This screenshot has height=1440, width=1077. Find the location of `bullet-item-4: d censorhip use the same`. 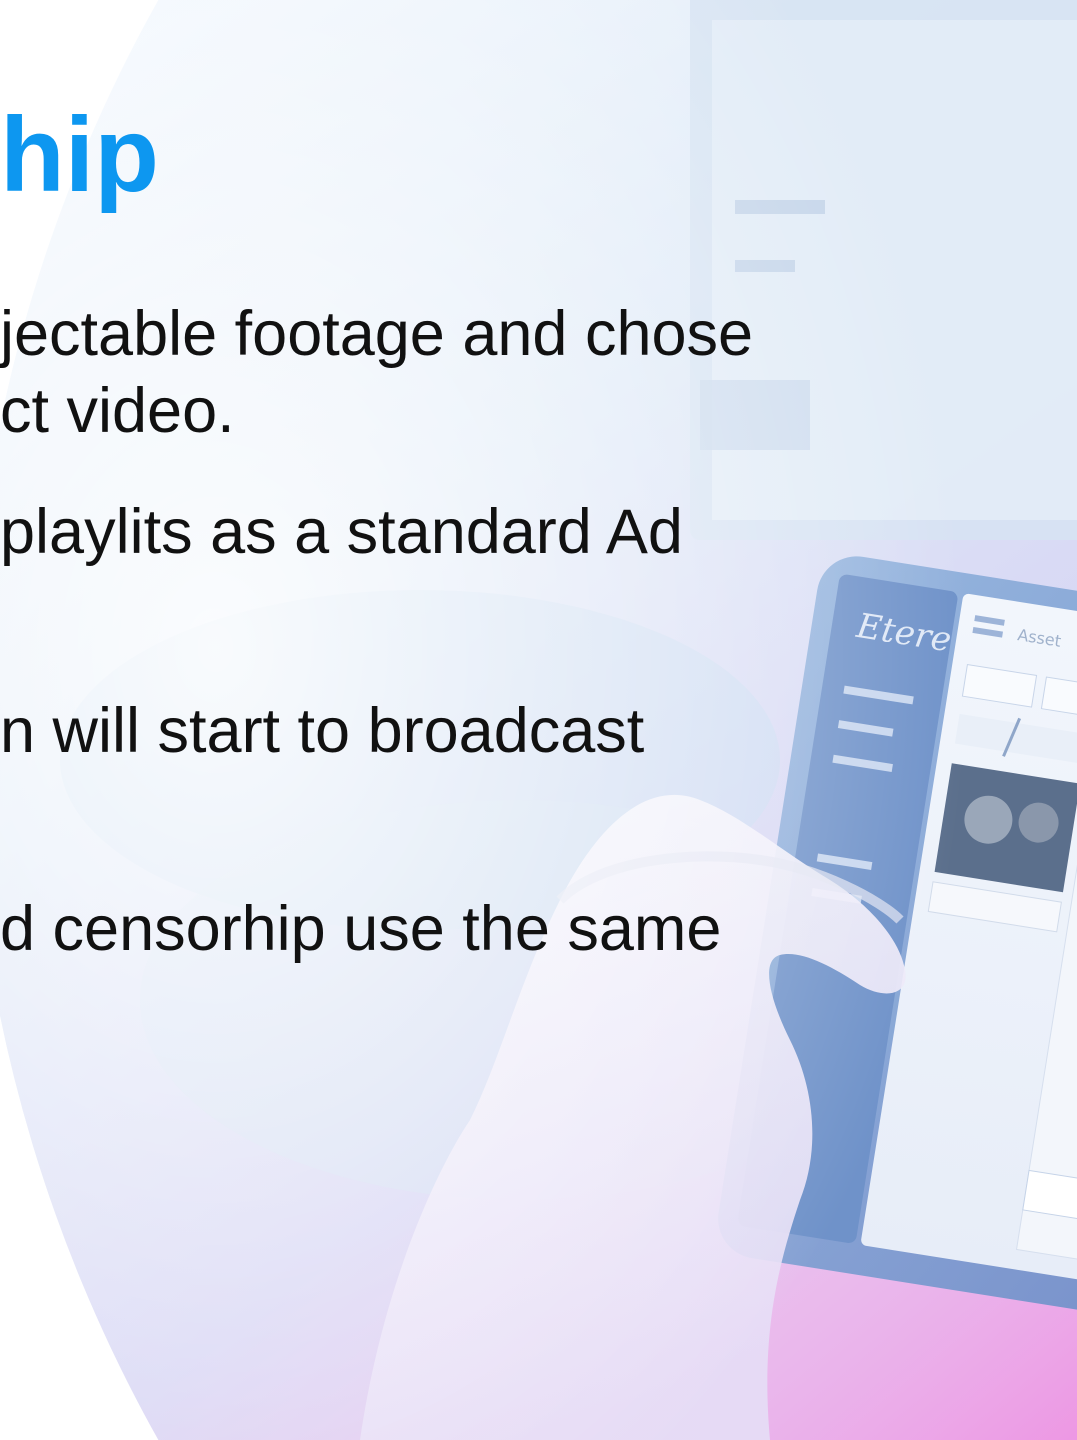

bullet-item-4: d censorhip use the same is located at coordinates (360, 929).